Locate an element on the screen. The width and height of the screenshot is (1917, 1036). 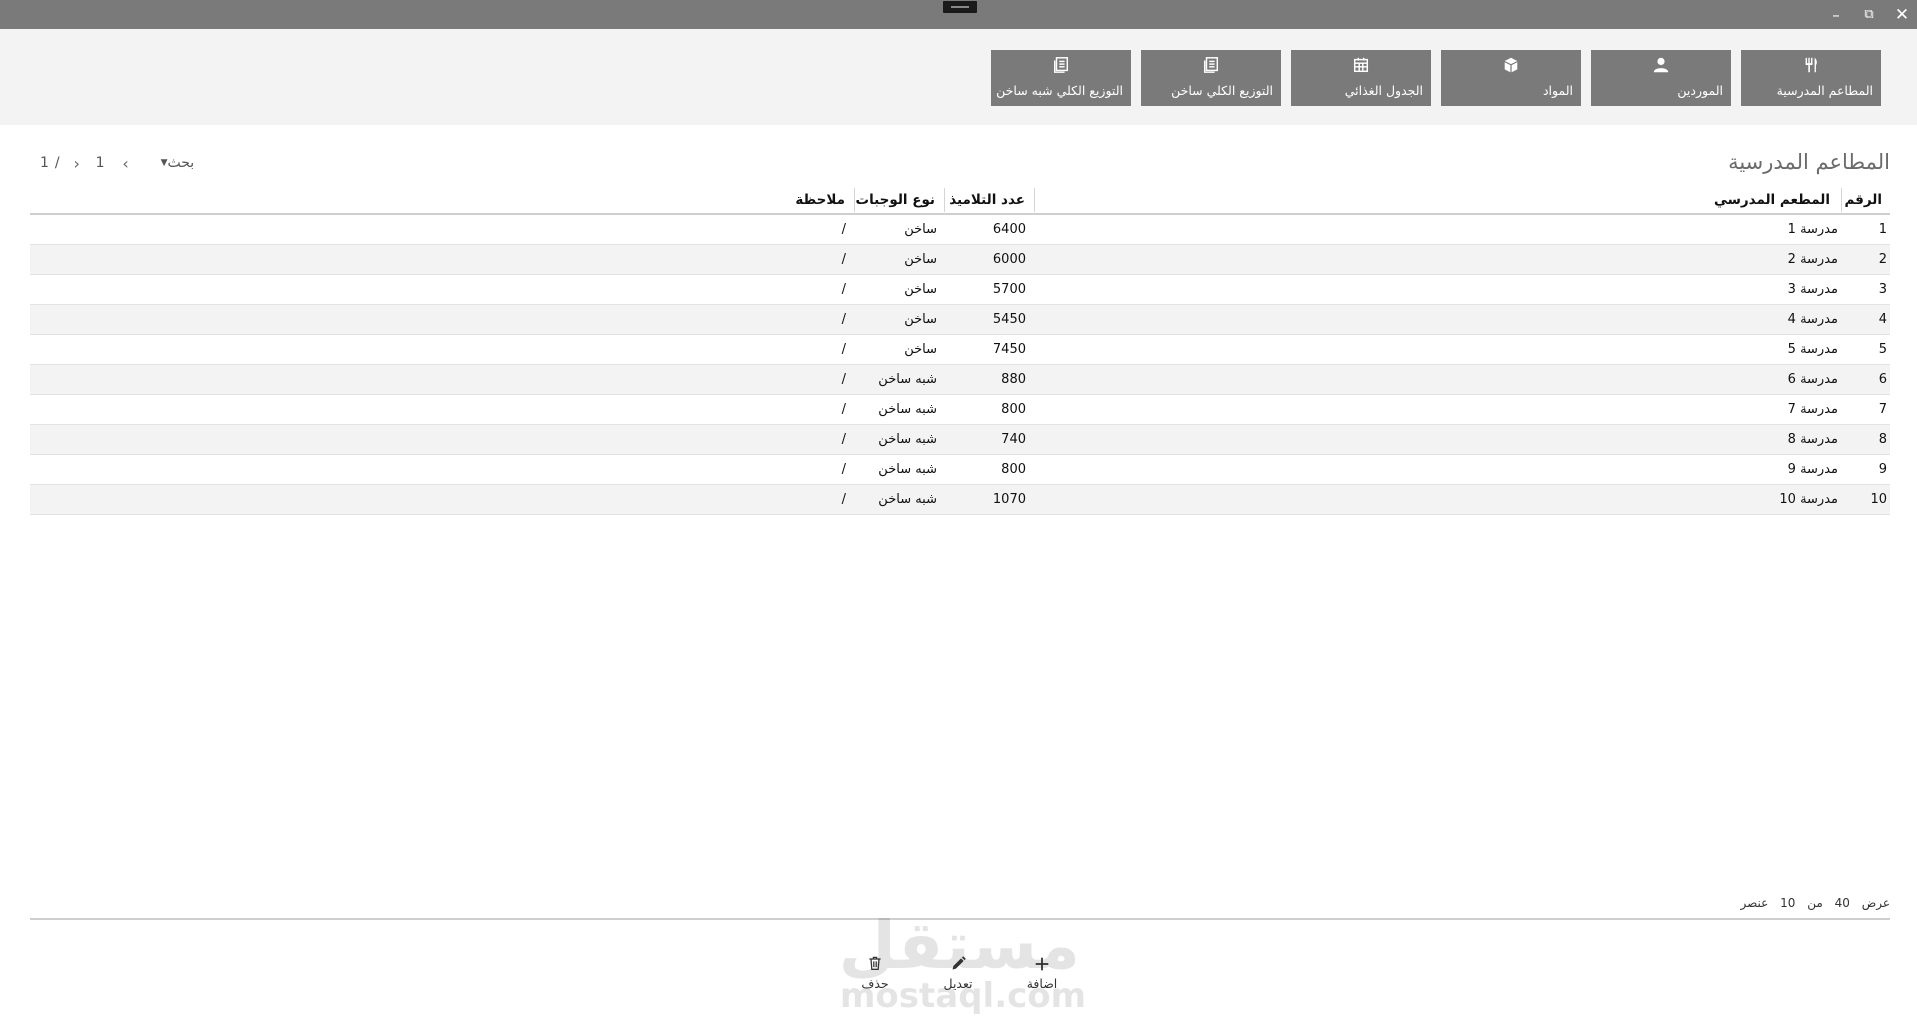
cell-students: 6400 is located at coordinates (1009, 229).